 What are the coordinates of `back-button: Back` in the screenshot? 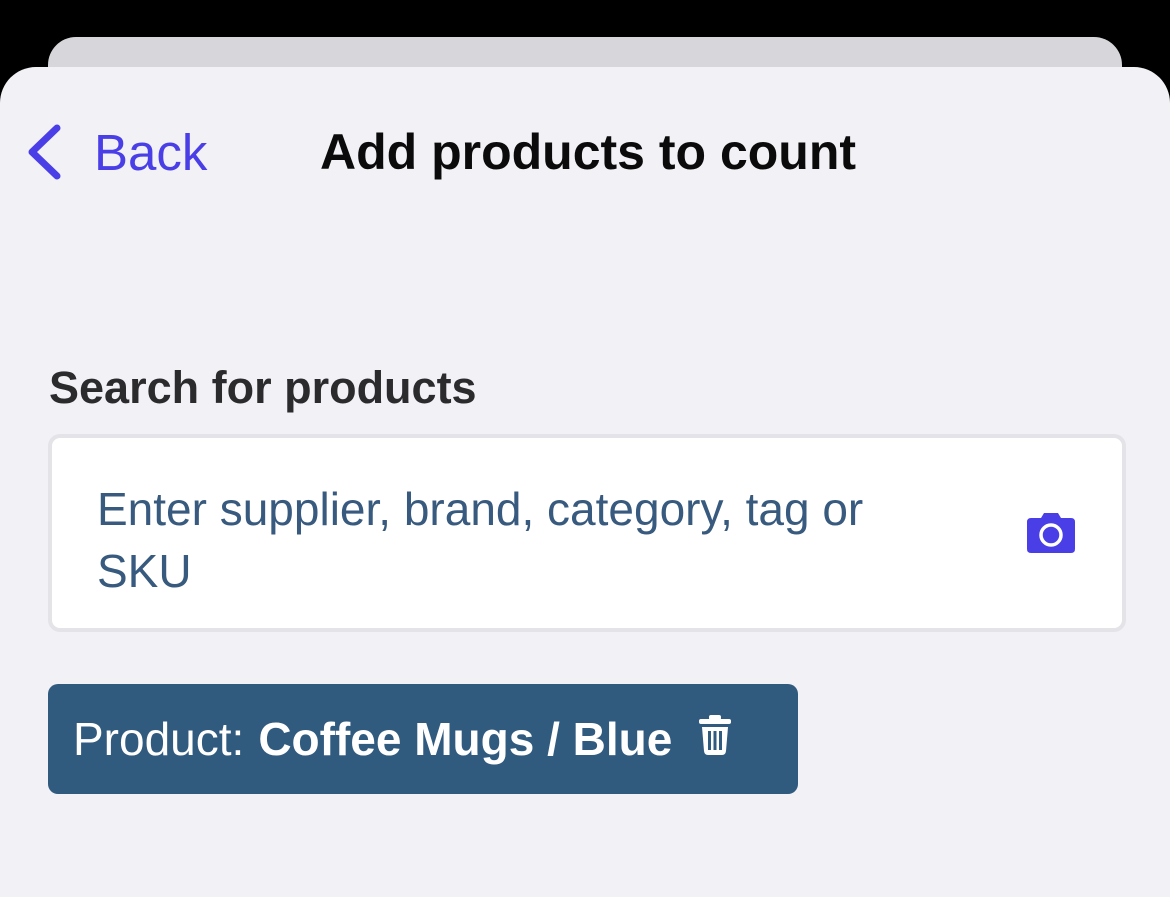 It's located at (115, 152).